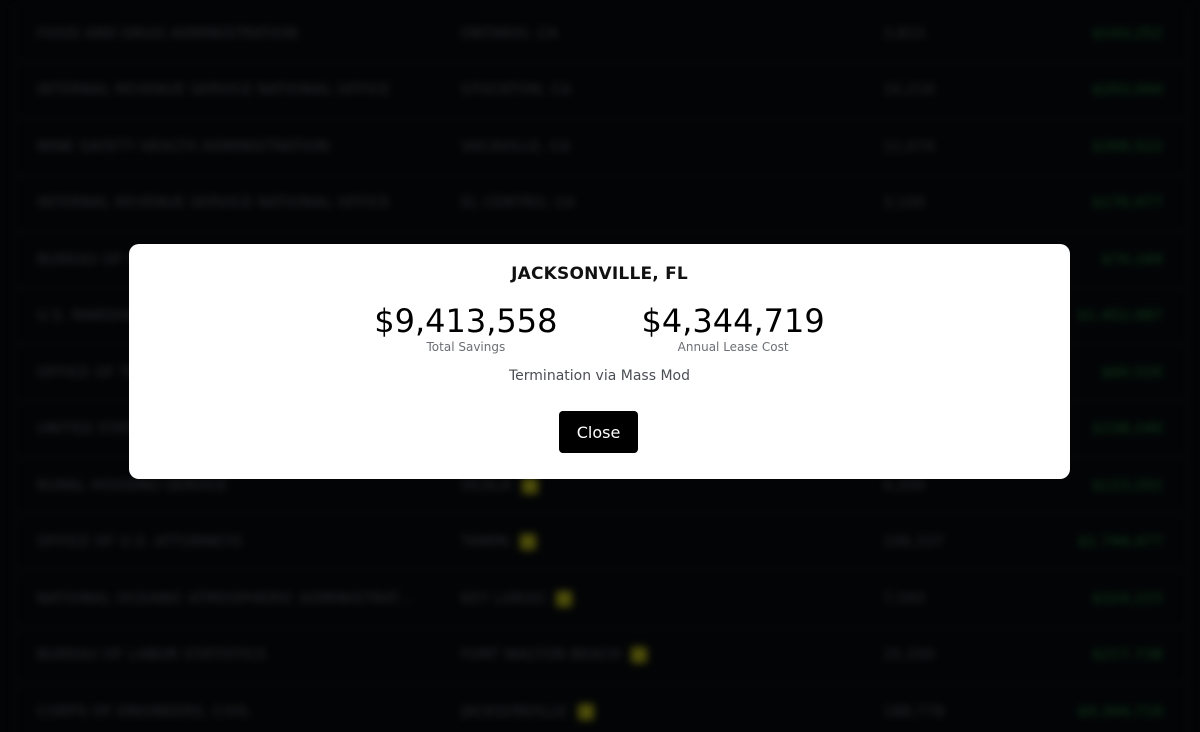 Image resolution: width=1200 pixels, height=732 pixels. I want to click on annual-lease-stat: $4,344,719 Annual Lease Cost, so click(733, 328).